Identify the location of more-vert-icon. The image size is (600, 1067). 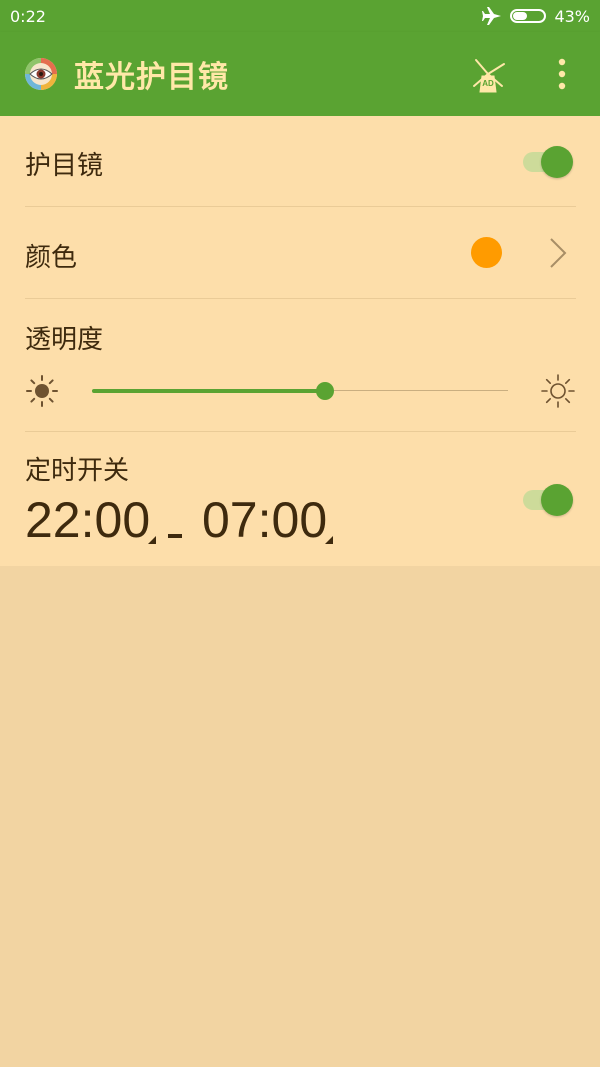
(562, 74).